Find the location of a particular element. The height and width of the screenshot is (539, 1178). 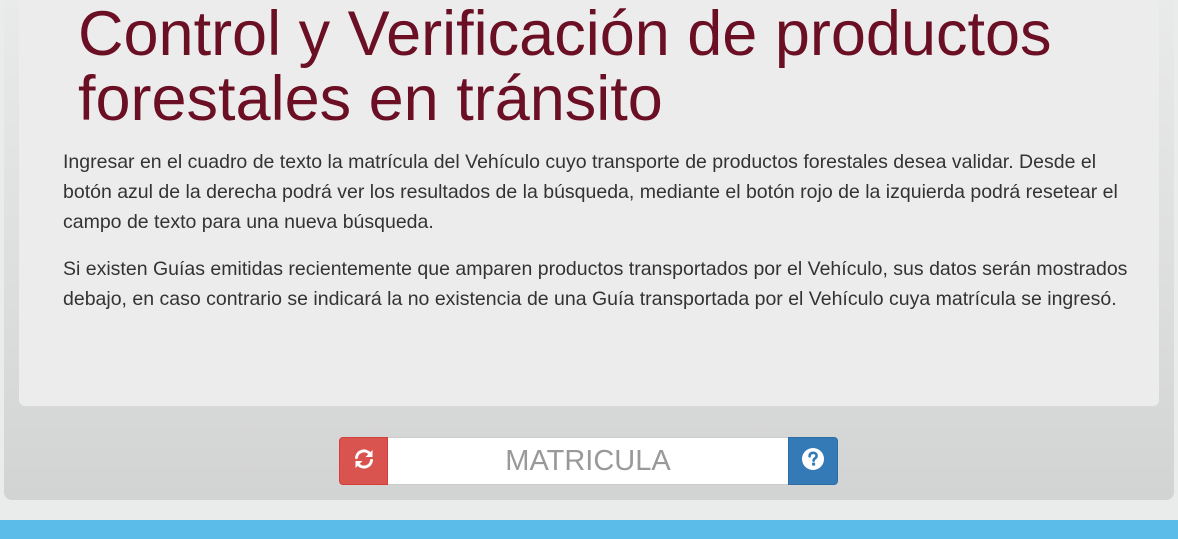

refresh-icon is located at coordinates (364, 461).